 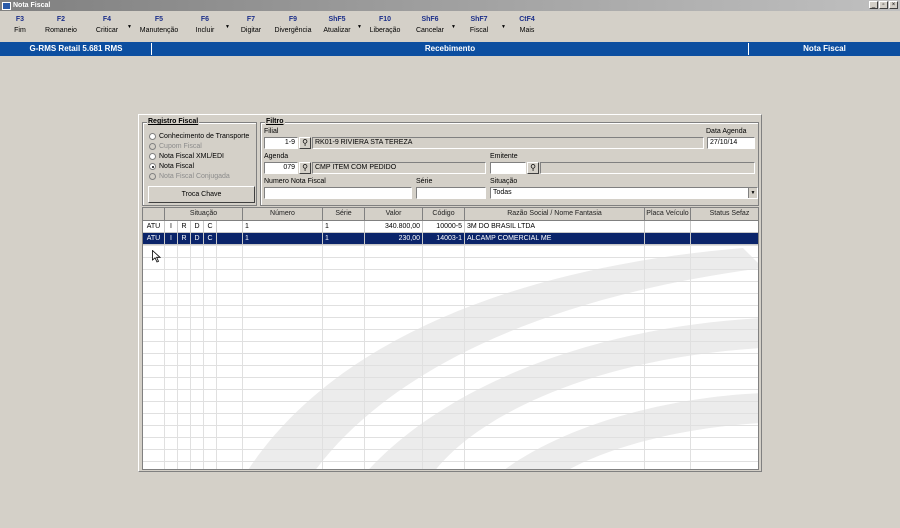 I want to click on toolbar-key: F4, so click(x=107, y=19).